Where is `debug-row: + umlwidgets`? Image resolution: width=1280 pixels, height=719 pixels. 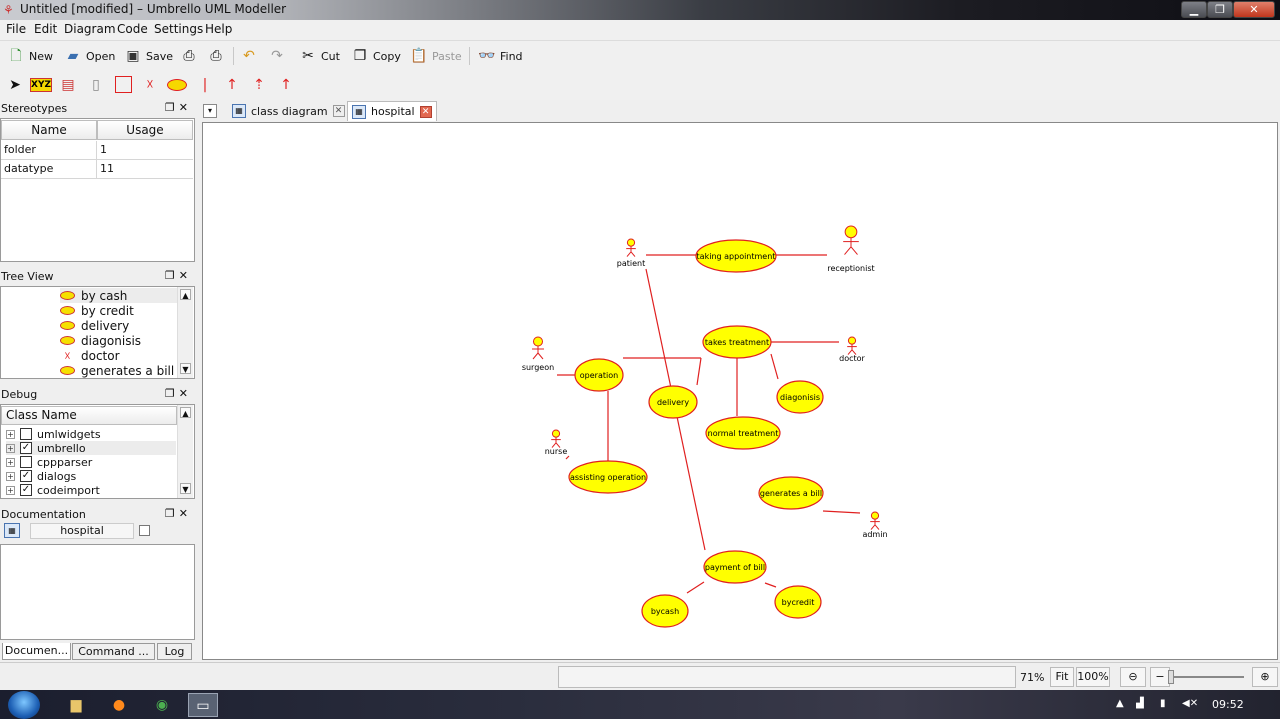
debug-row: + umlwidgets is located at coordinates (53, 434).